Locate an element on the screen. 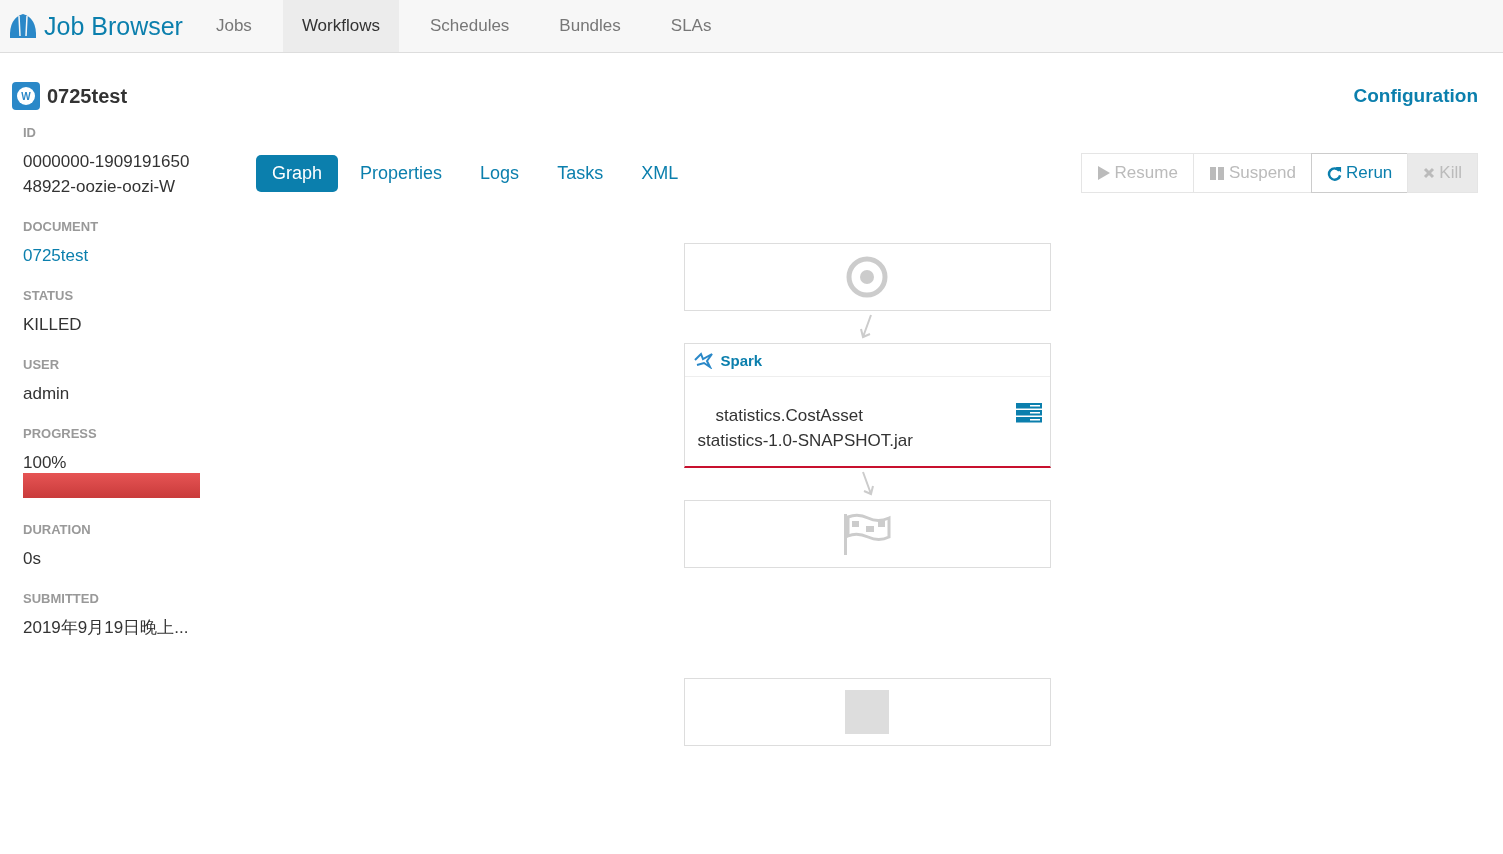 This screenshot has width=1503, height=854. detail-value: 100% is located at coordinates (45, 463).